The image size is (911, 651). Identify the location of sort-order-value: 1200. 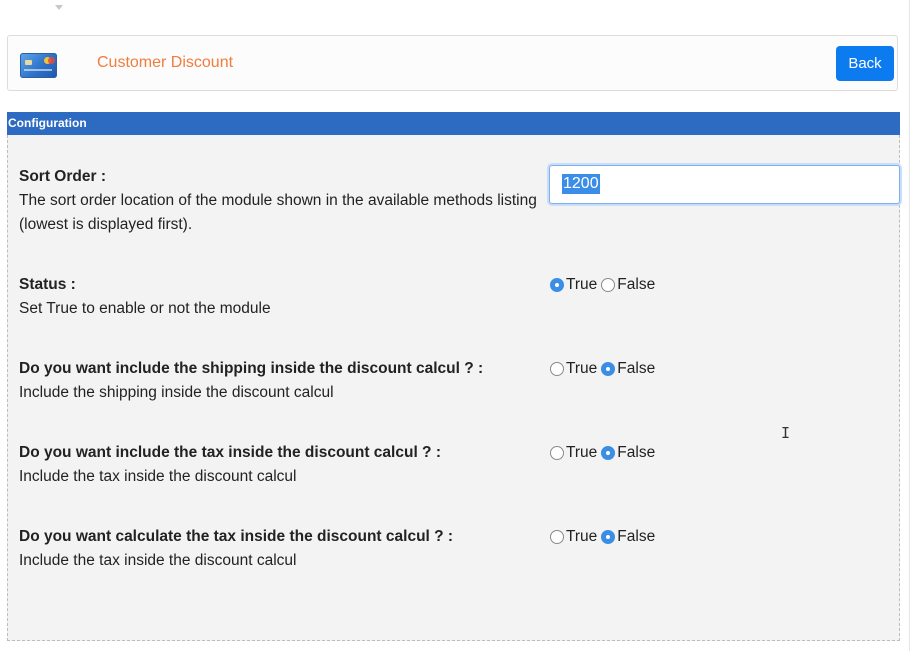
(581, 184).